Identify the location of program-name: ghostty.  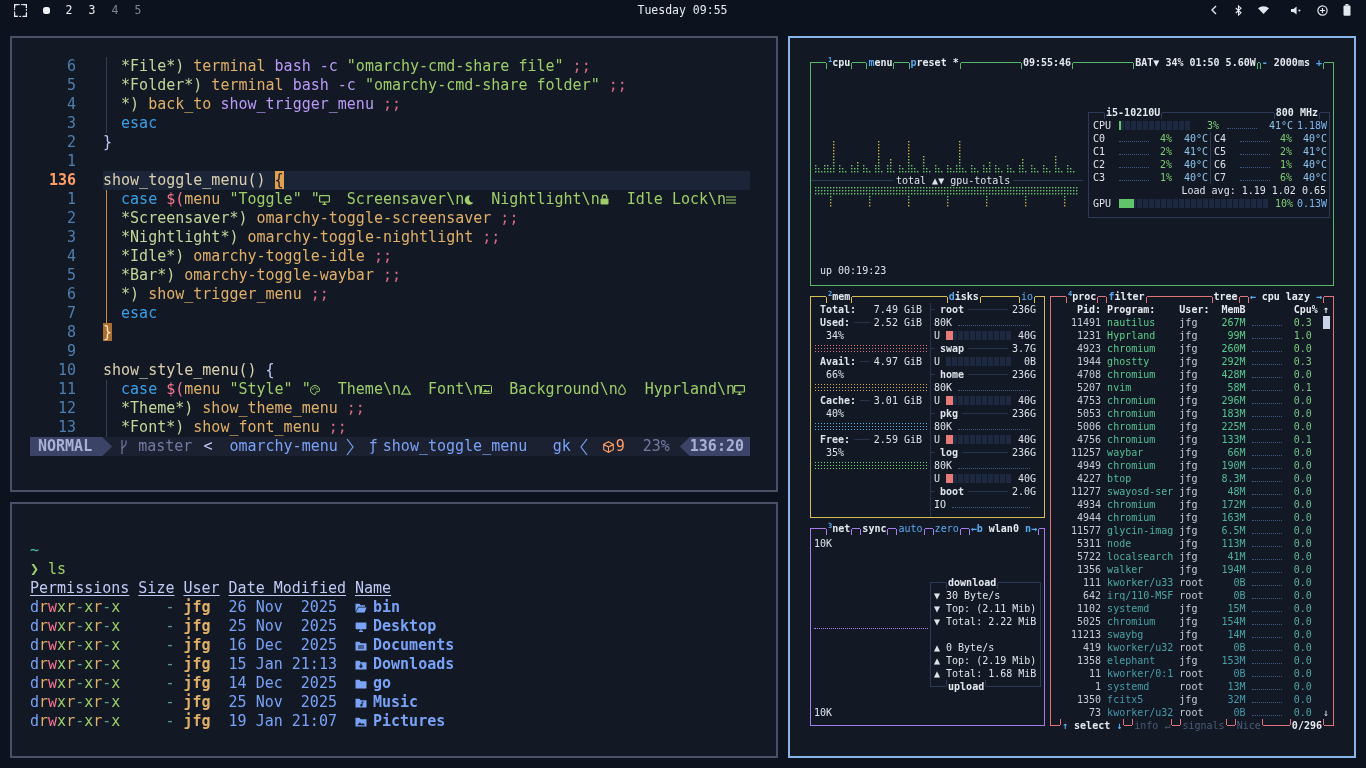
(1128, 361).